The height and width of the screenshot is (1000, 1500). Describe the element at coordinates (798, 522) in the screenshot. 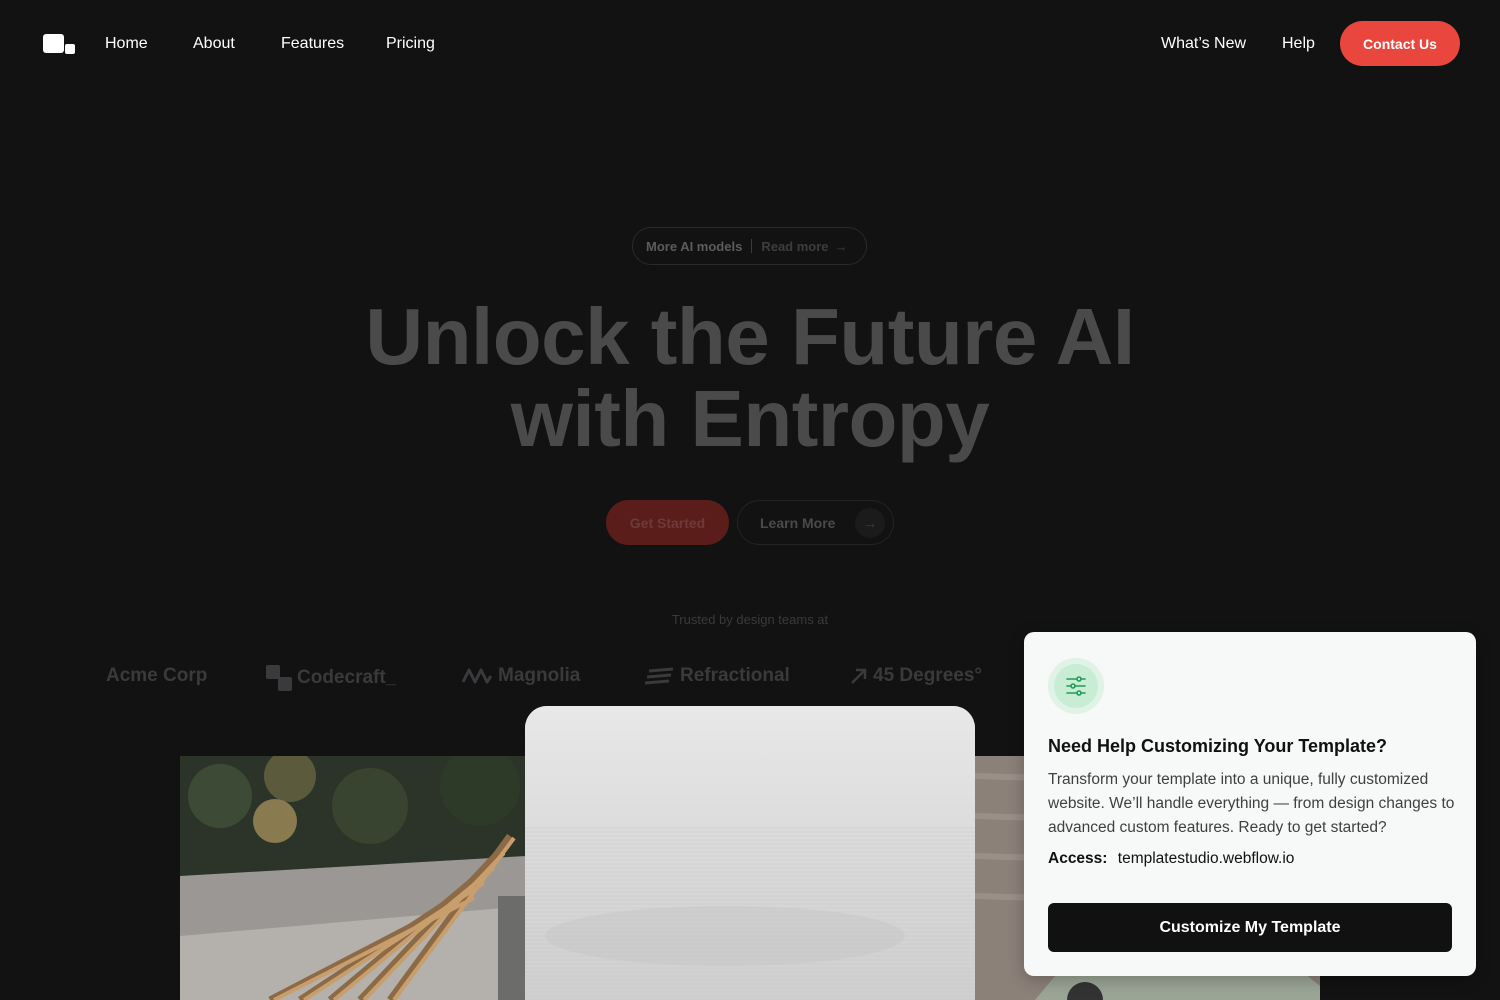

I see `learn-more-label: Learn More` at that location.